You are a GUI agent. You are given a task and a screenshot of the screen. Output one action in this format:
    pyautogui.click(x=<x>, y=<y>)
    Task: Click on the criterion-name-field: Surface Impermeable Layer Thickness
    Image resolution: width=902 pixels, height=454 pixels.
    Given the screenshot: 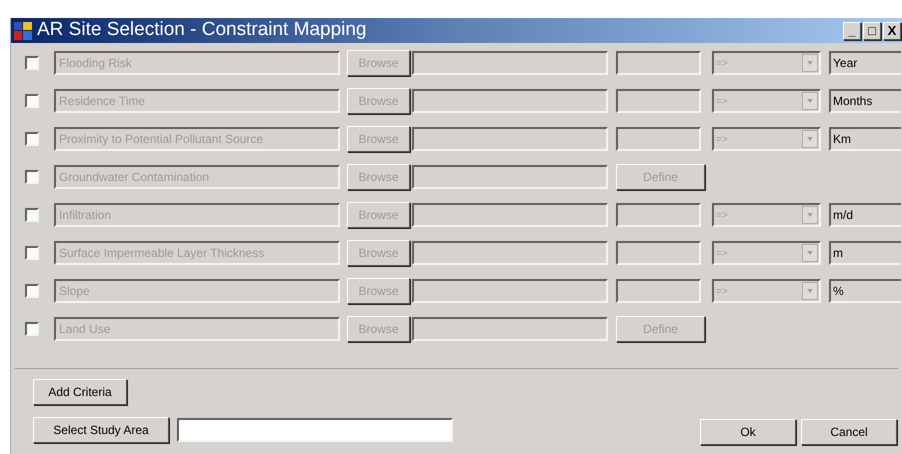 What is the action you would take?
    pyautogui.click(x=197, y=253)
    